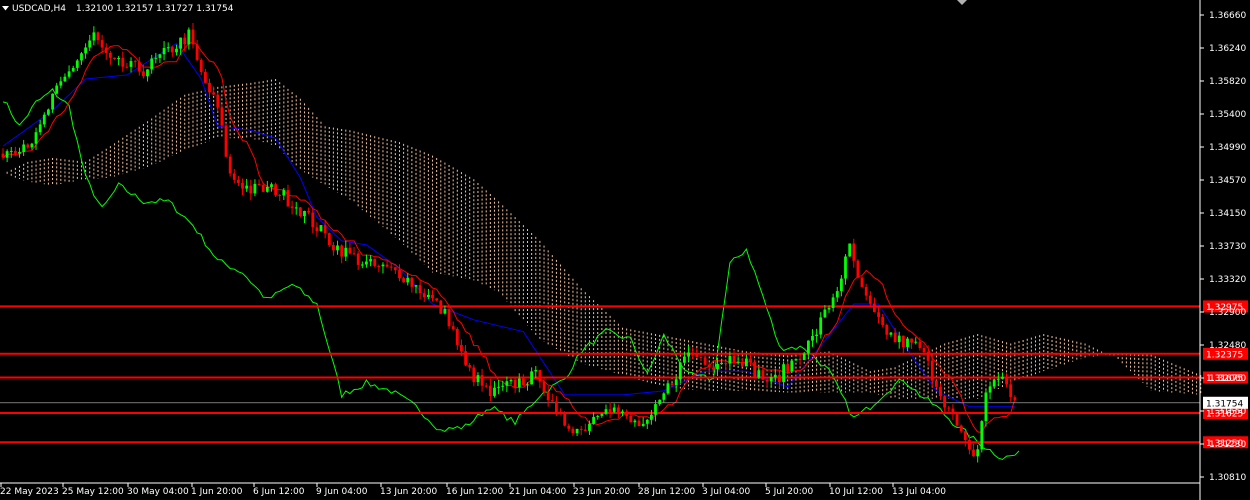  What do you see at coordinates (856, 492) in the screenshot?
I see `x-tick-label: 10 Jul 12:00` at bounding box center [856, 492].